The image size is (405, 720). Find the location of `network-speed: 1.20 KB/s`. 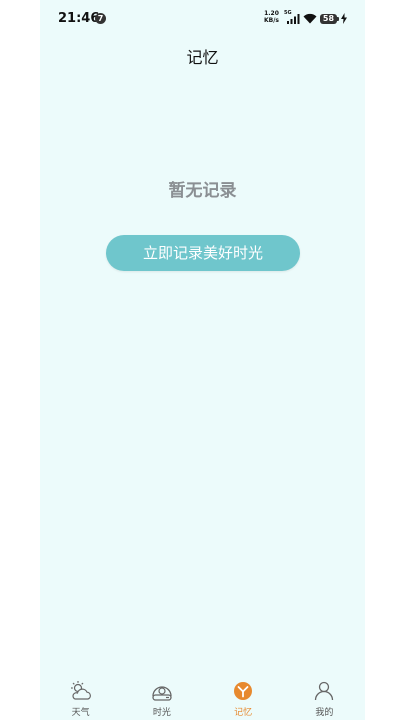

network-speed: 1.20 KB/s is located at coordinates (271, 17).